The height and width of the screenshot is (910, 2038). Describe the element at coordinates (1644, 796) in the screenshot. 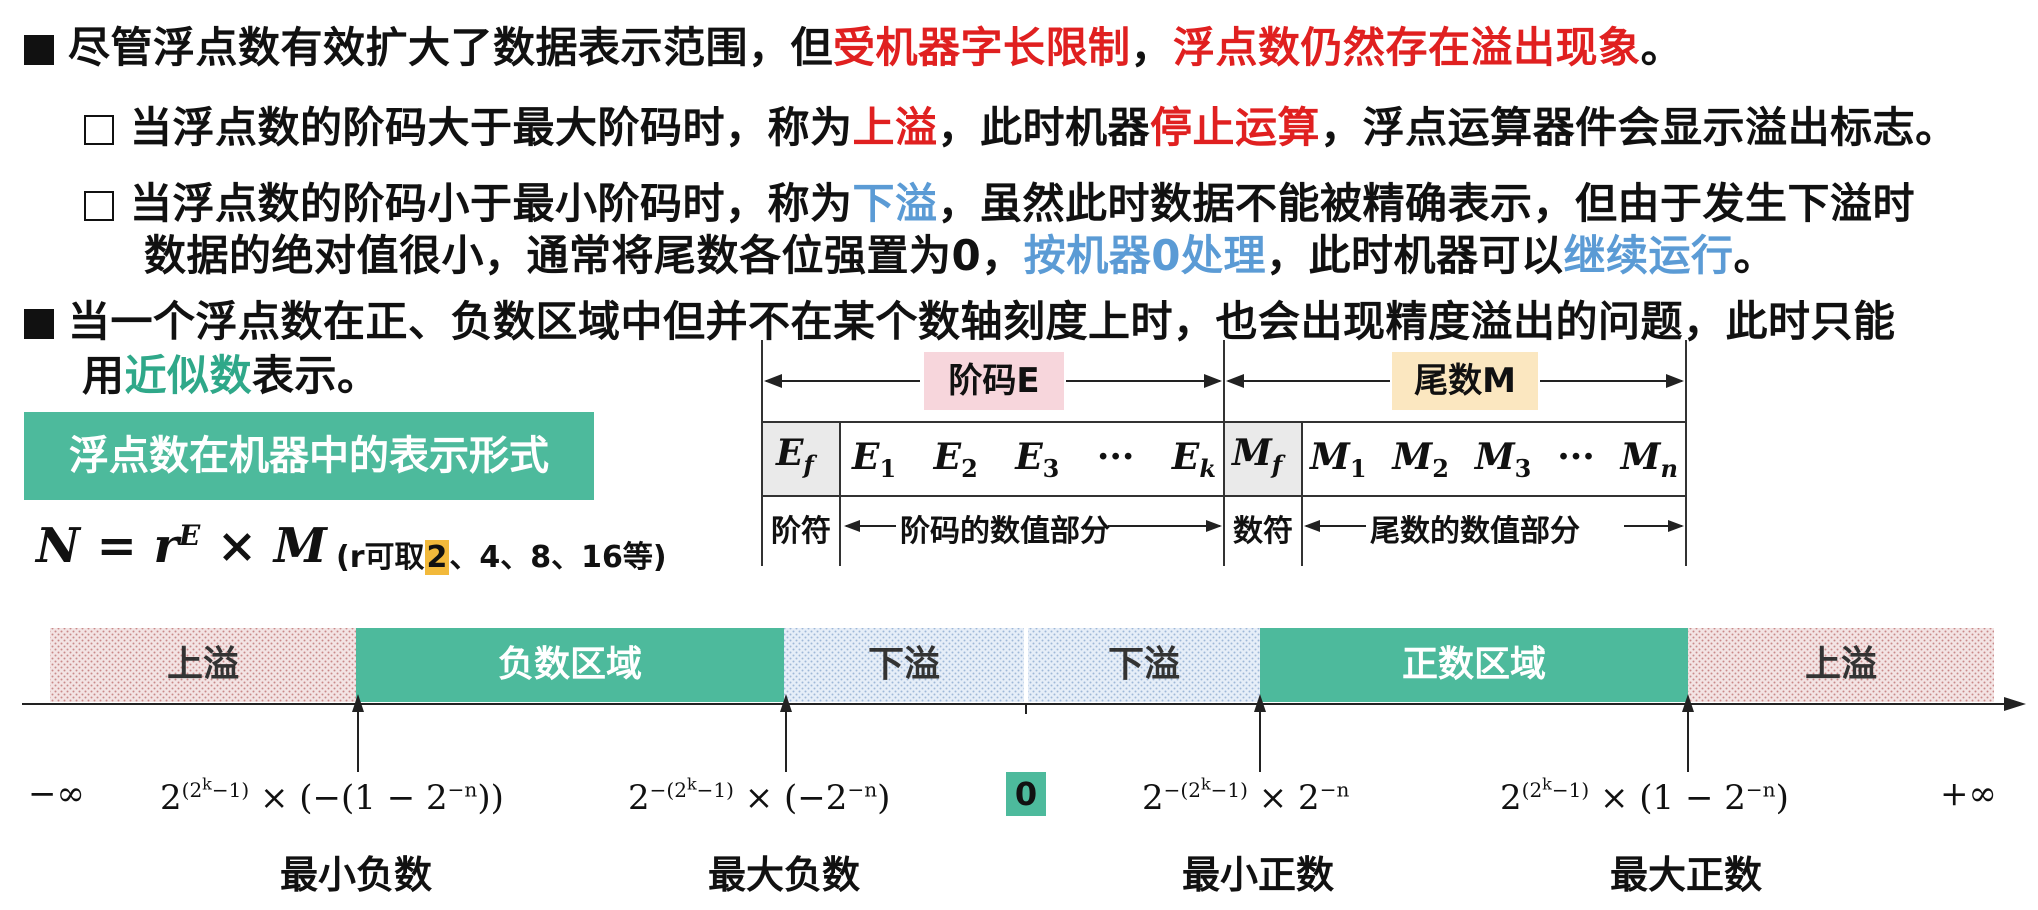

I see `max-positive-value: 2(2k−1) × (1 − 2−n)` at that location.